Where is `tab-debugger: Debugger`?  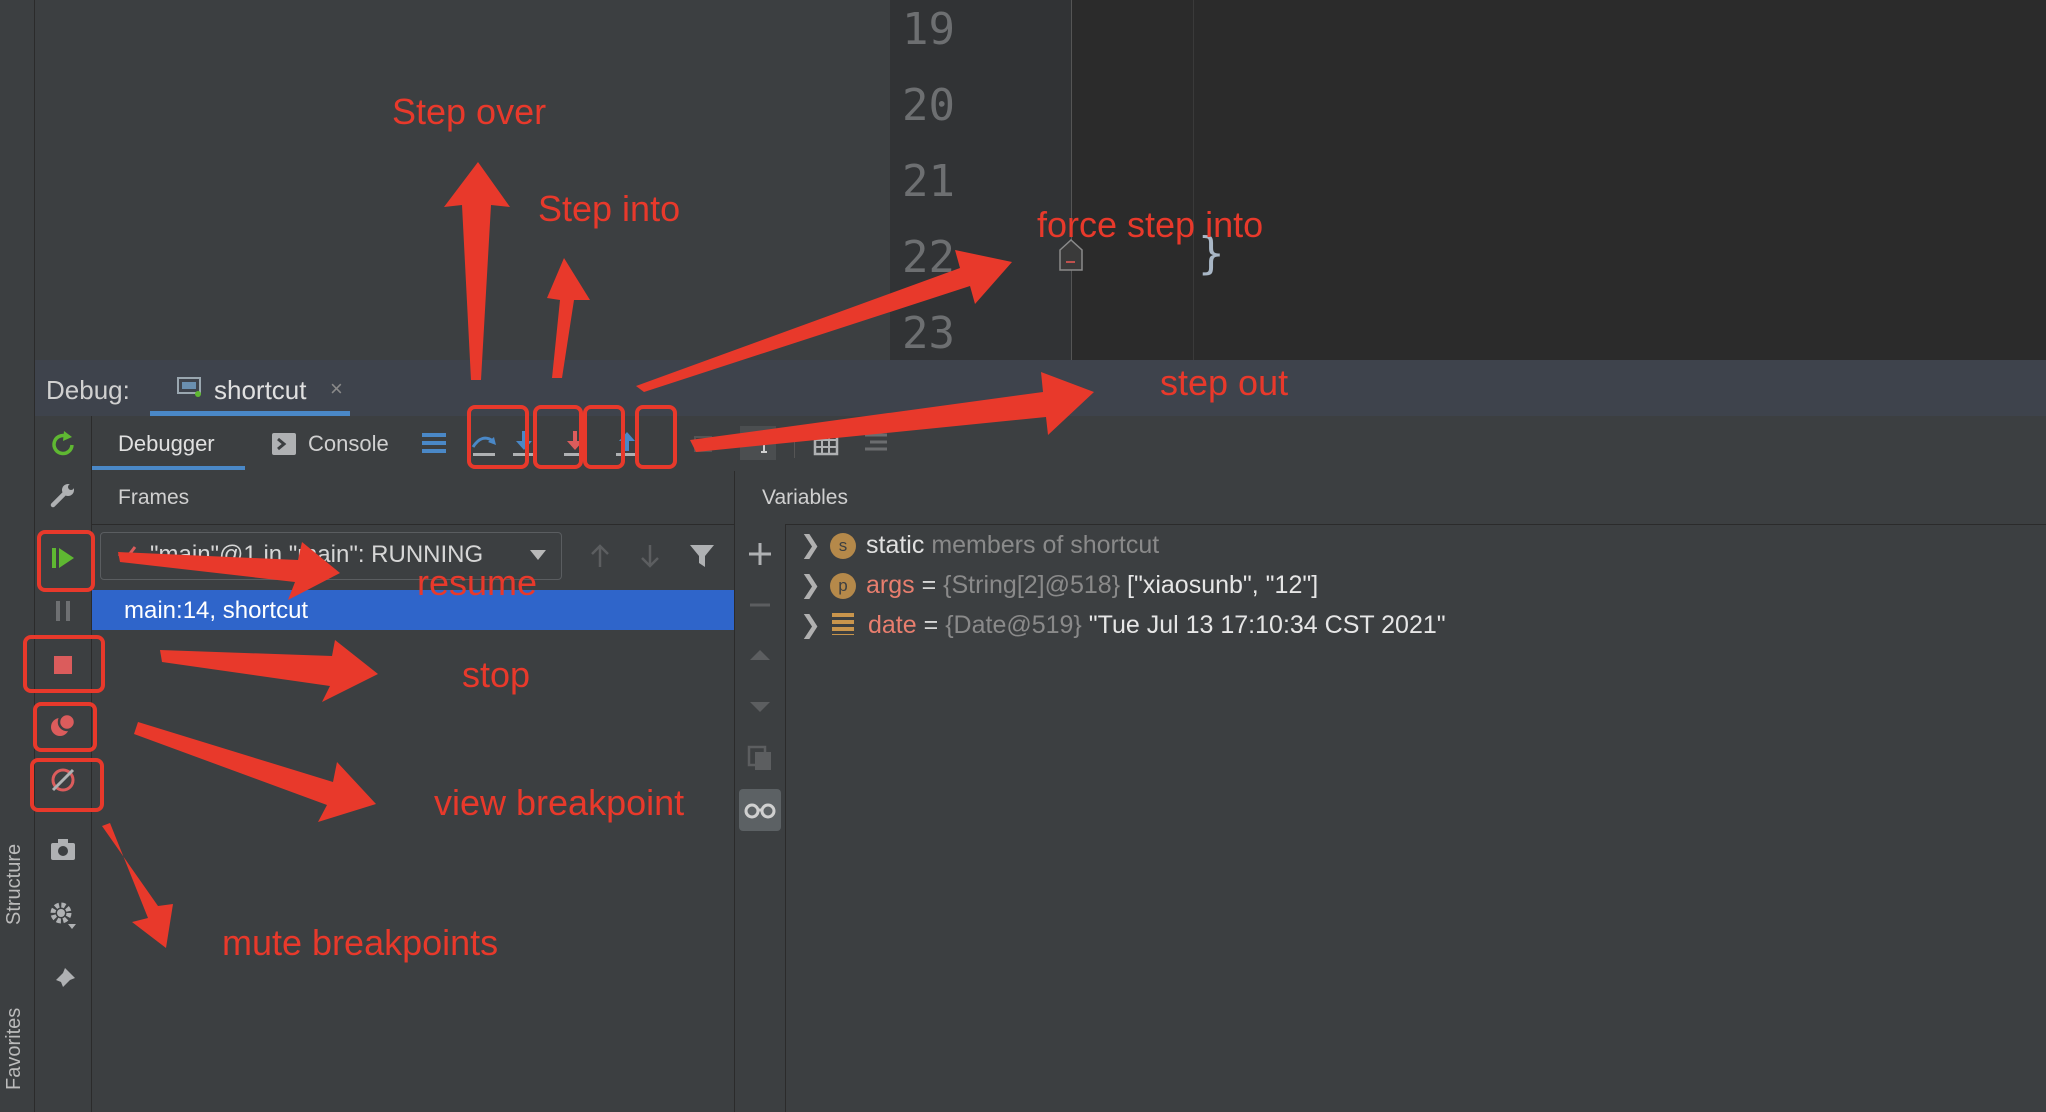 tab-debugger: Debugger is located at coordinates (166, 444).